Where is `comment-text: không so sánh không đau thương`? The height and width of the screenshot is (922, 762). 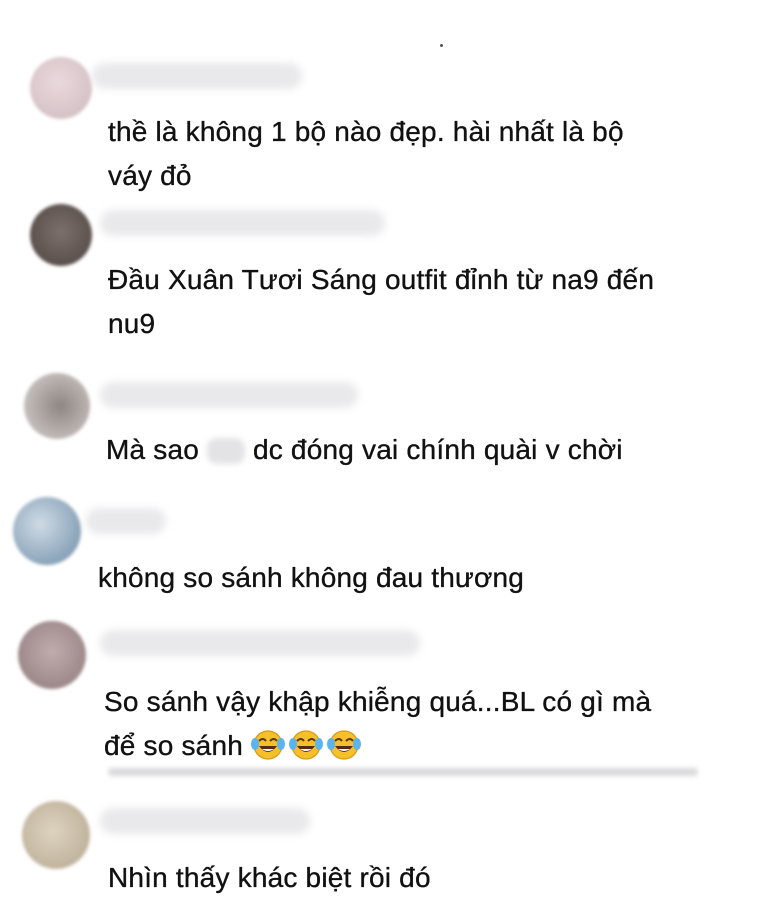
comment-text: không so sánh không đau thương is located at coordinates (311, 577).